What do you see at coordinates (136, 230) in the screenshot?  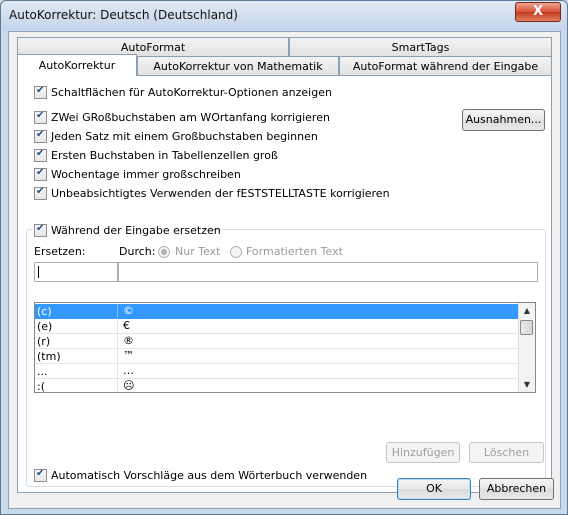 I see `replace-while-typing-label: Während der Eingabe ersetzen` at bounding box center [136, 230].